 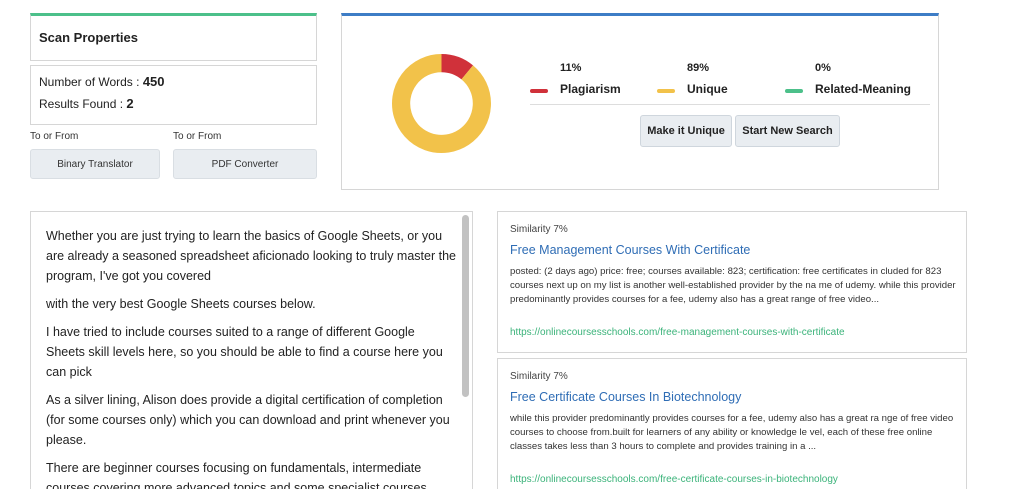 I want to click on results-found: Results Found : 2, so click(x=86, y=103).